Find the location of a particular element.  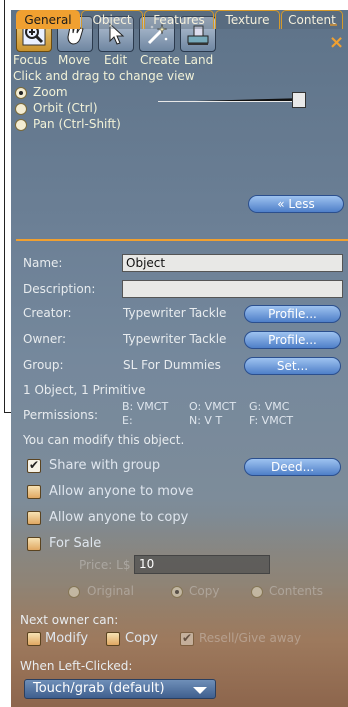

orbit-radio is located at coordinates (21, 109).